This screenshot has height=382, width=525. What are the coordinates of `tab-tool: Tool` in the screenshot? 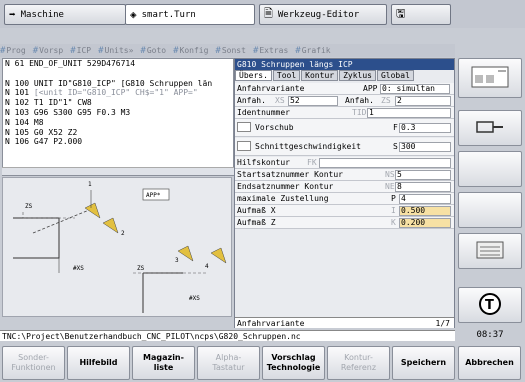 It's located at (286, 75).